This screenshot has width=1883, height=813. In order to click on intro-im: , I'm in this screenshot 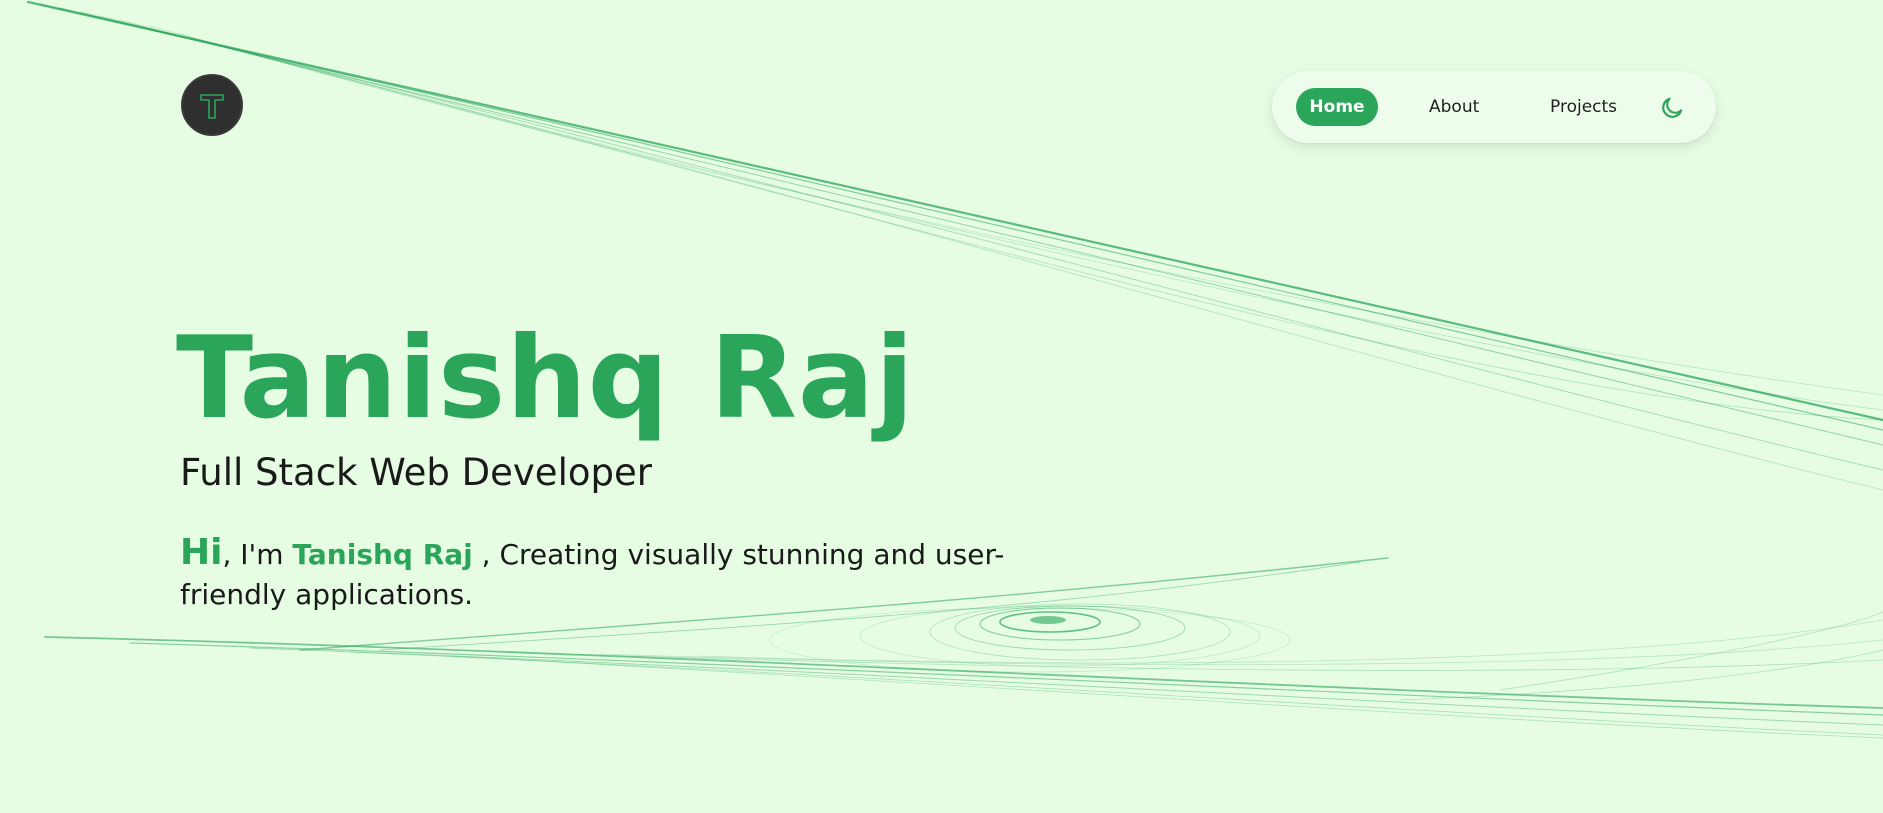, I will do `click(257, 554)`.